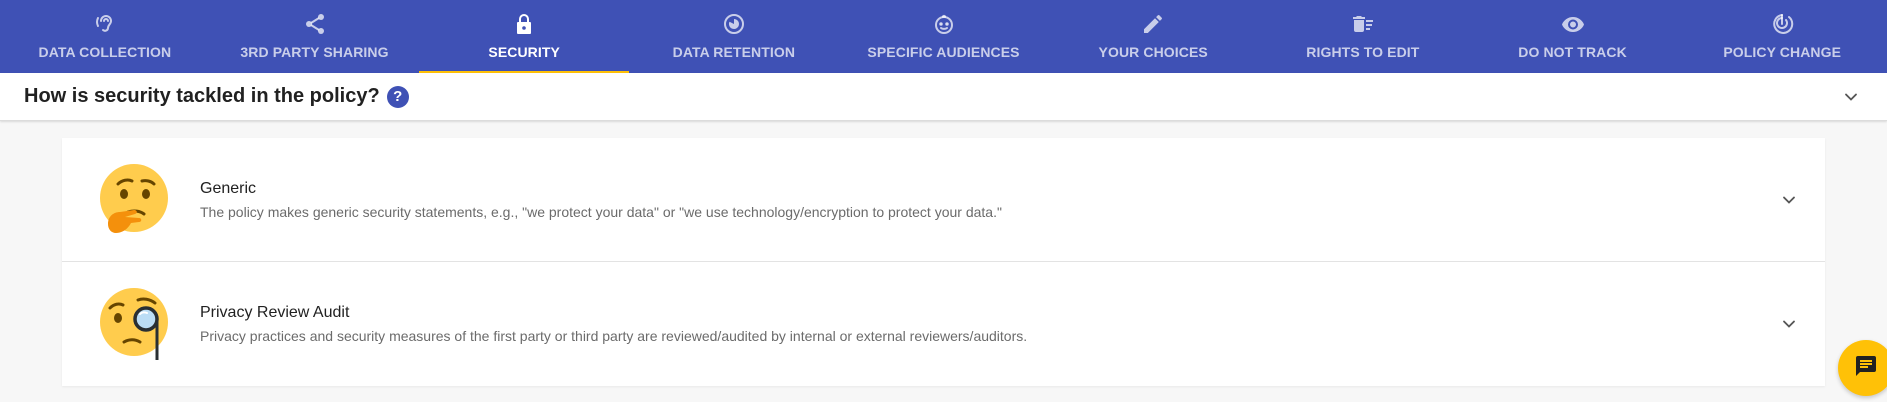 The image size is (1887, 402). Describe the element at coordinates (734, 24) in the screenshot. I see `timelapse-icon` at that location.